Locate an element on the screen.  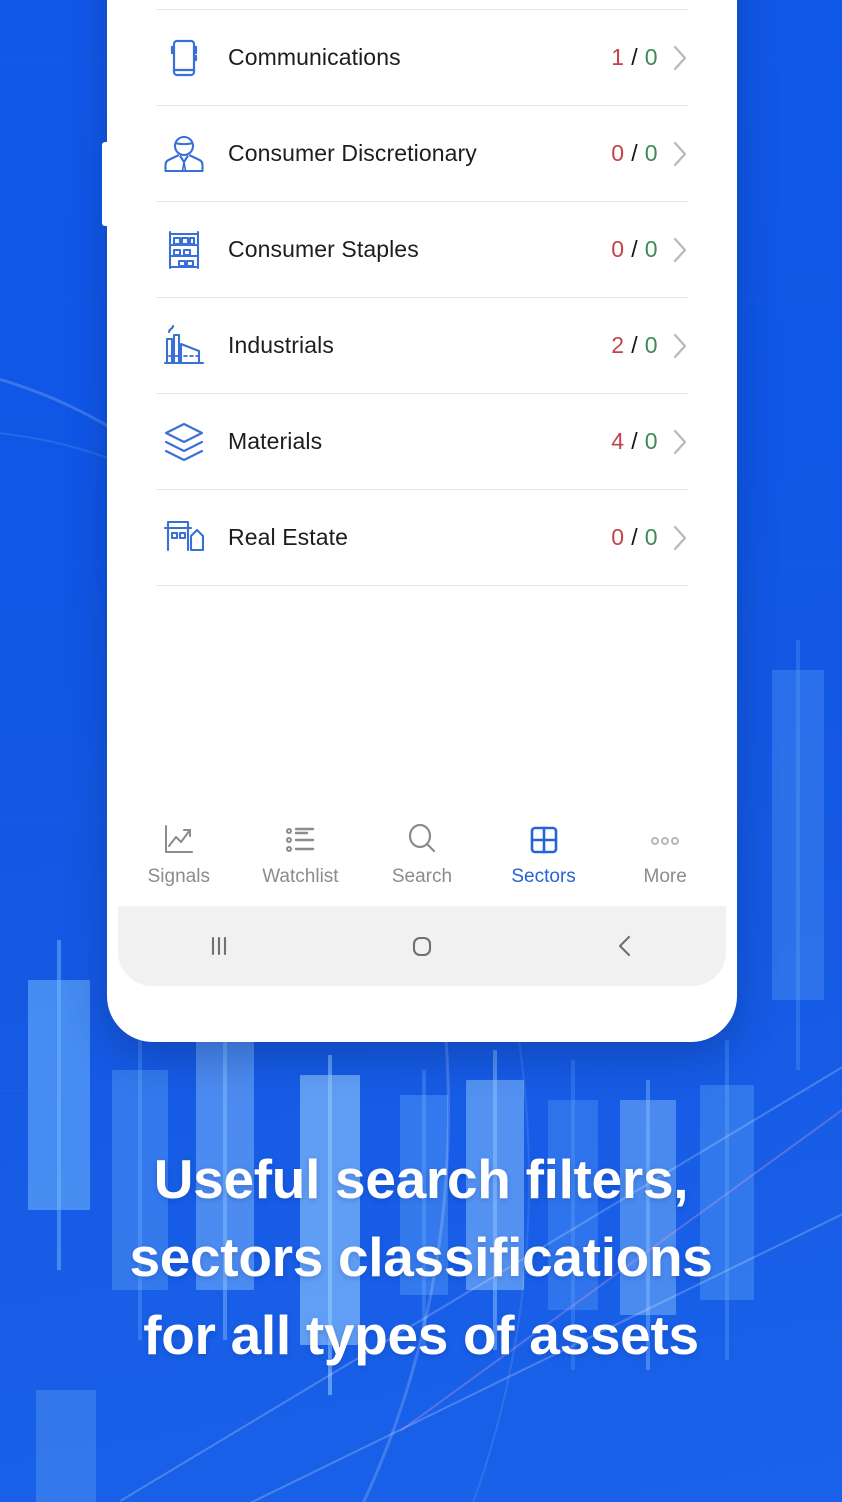
home-icon is located at coordinates (422, 946).